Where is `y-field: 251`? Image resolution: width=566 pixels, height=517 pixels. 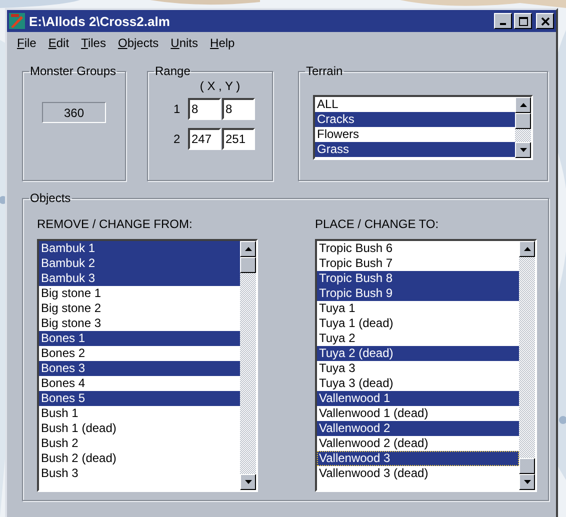
y-field: 251 is located at coordinates (238, 139).